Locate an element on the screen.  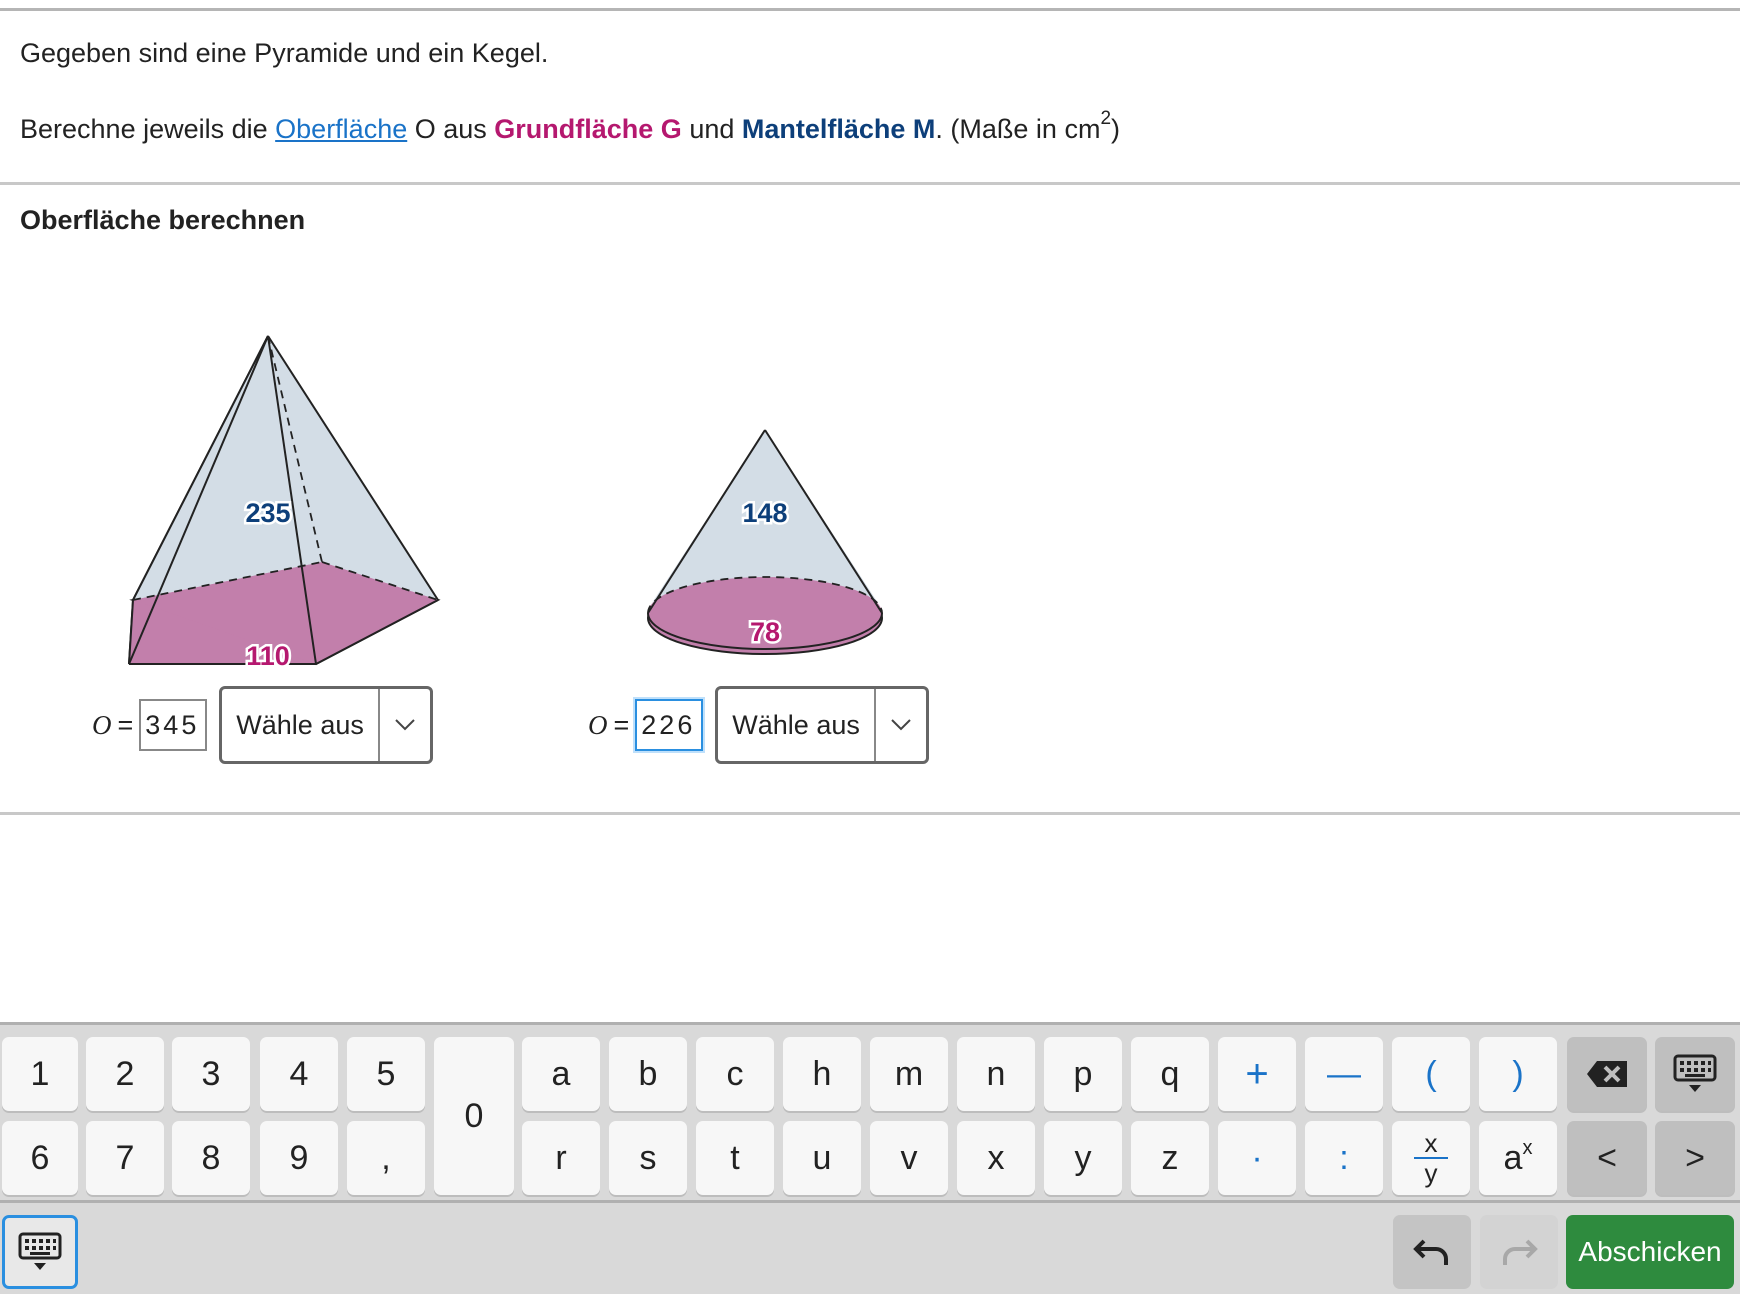
key-7: 7 is located at coordinates (125, 1158).